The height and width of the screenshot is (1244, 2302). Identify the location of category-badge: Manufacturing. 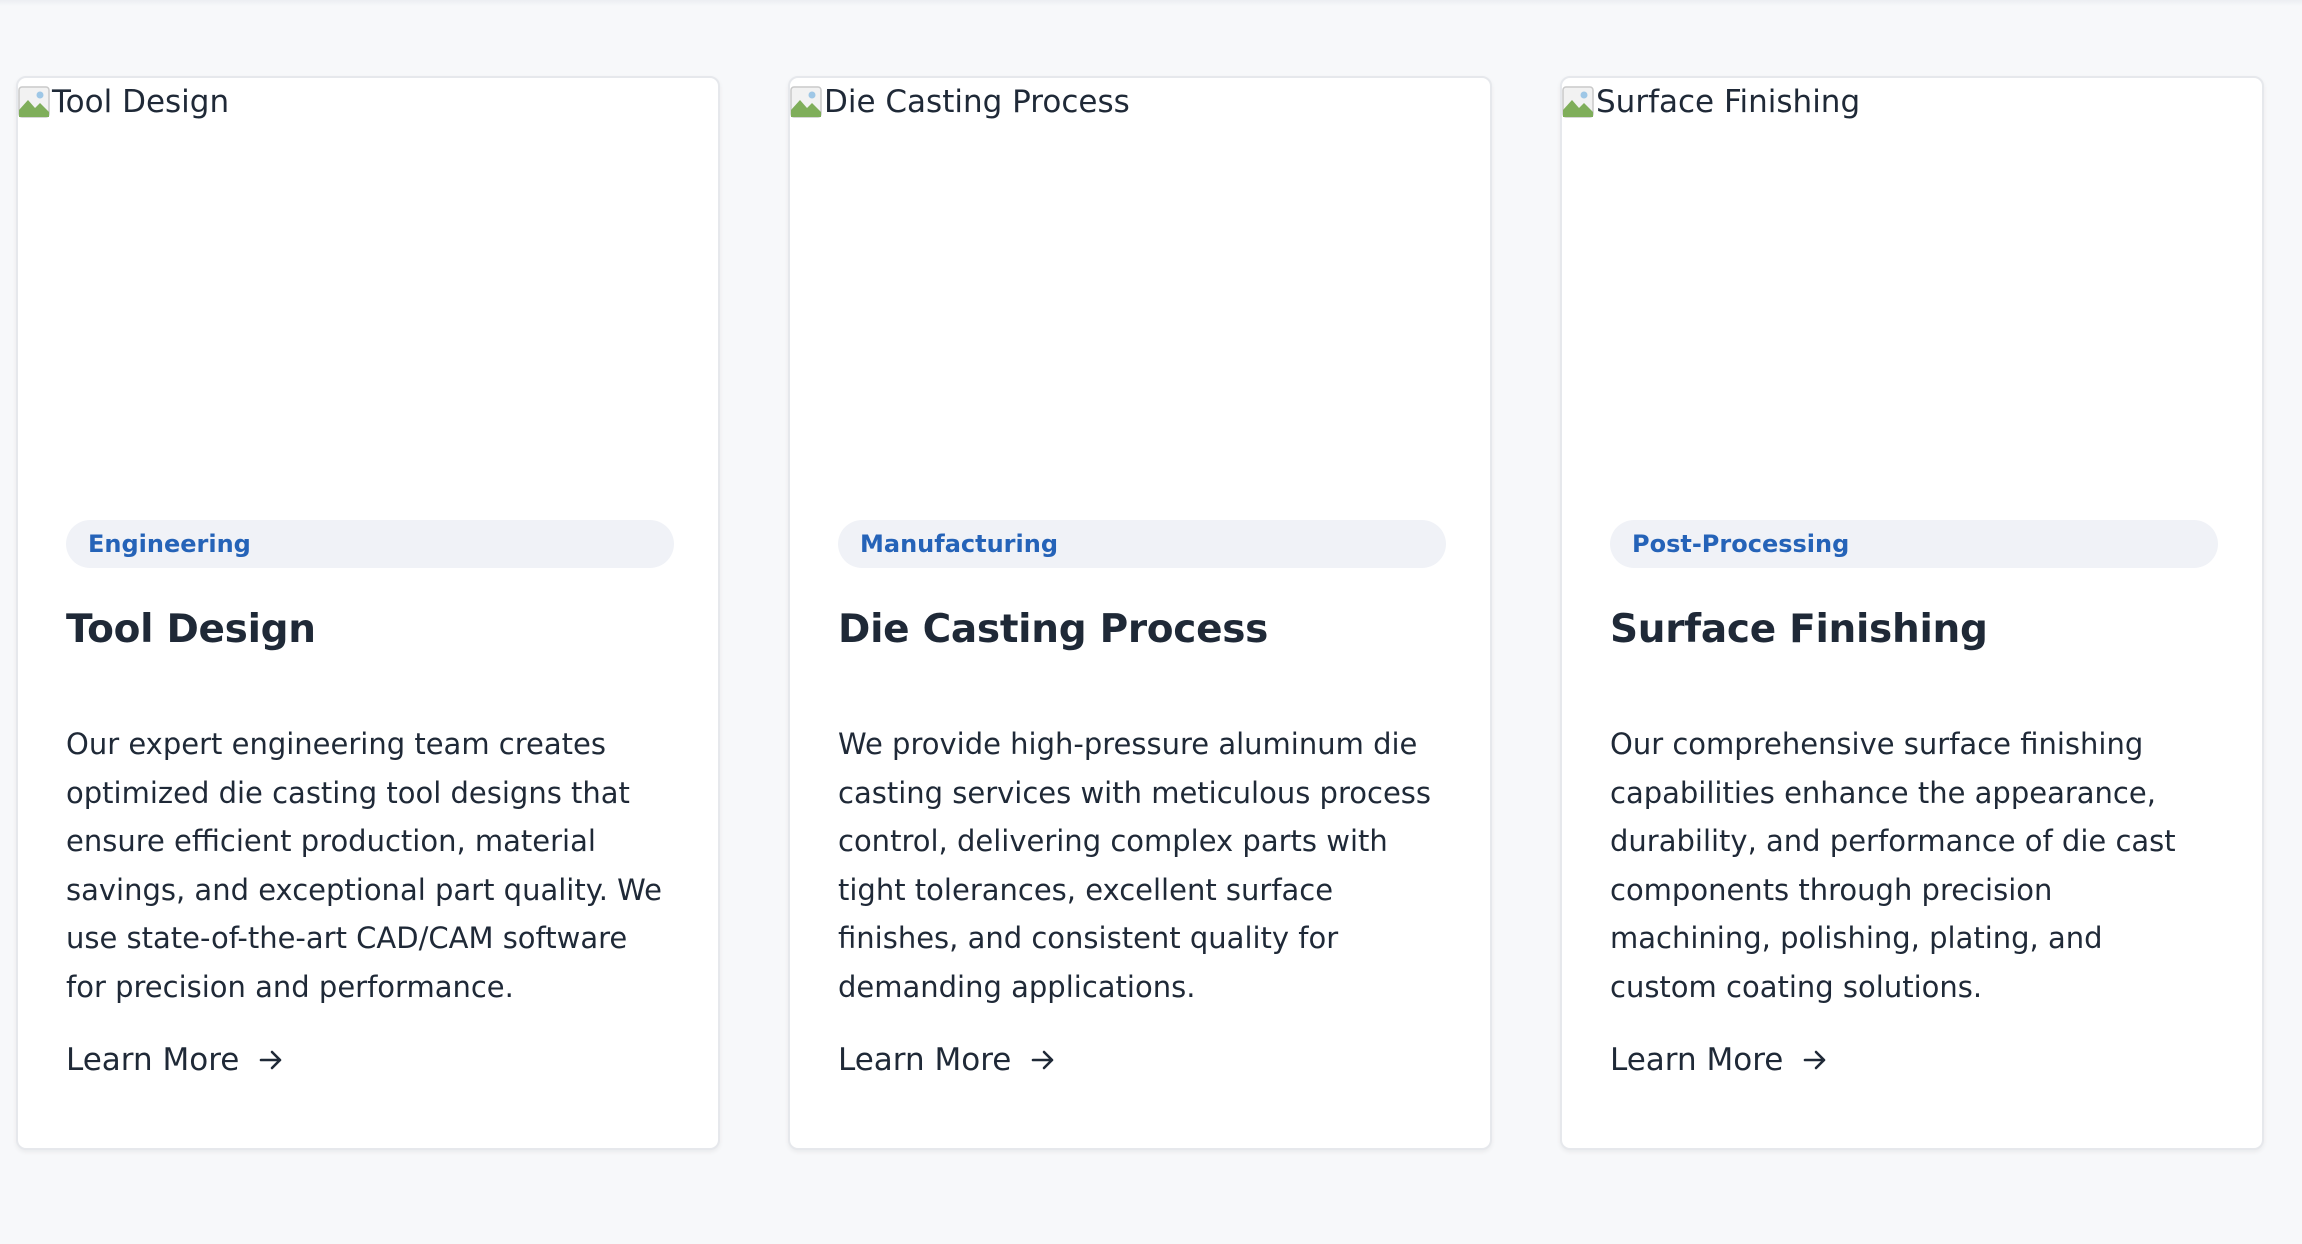
(1142, 544).